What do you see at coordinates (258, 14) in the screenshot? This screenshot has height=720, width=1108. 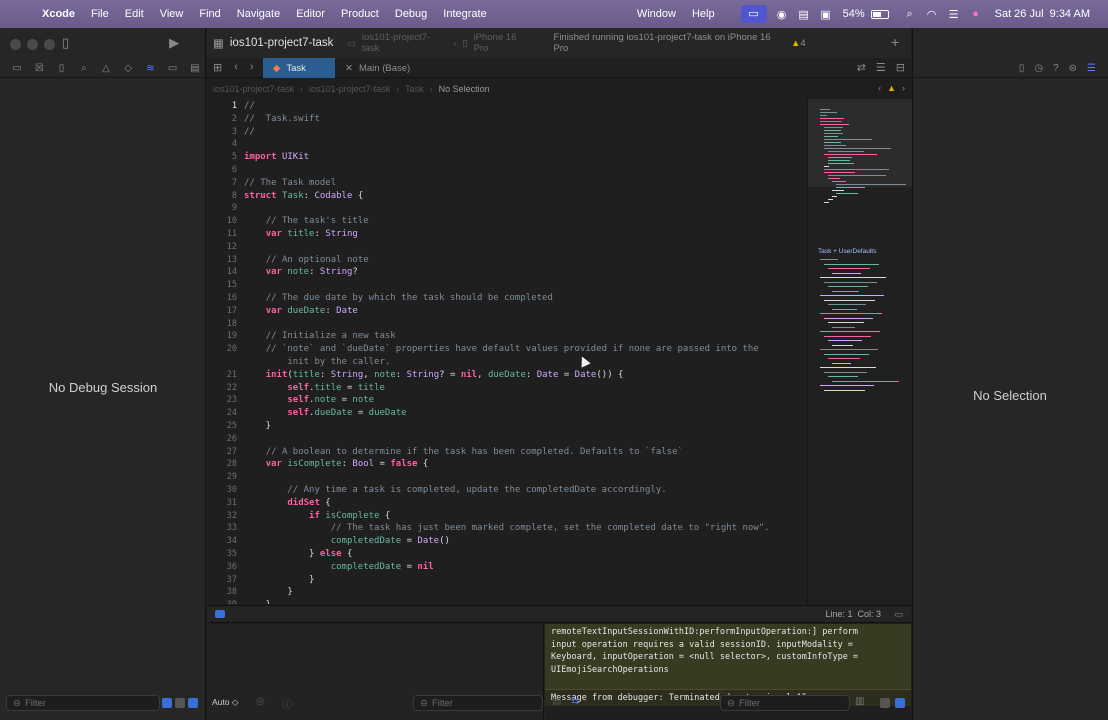 I see `menu-item-navigate: Navigate` at bounding box center [258, 14].